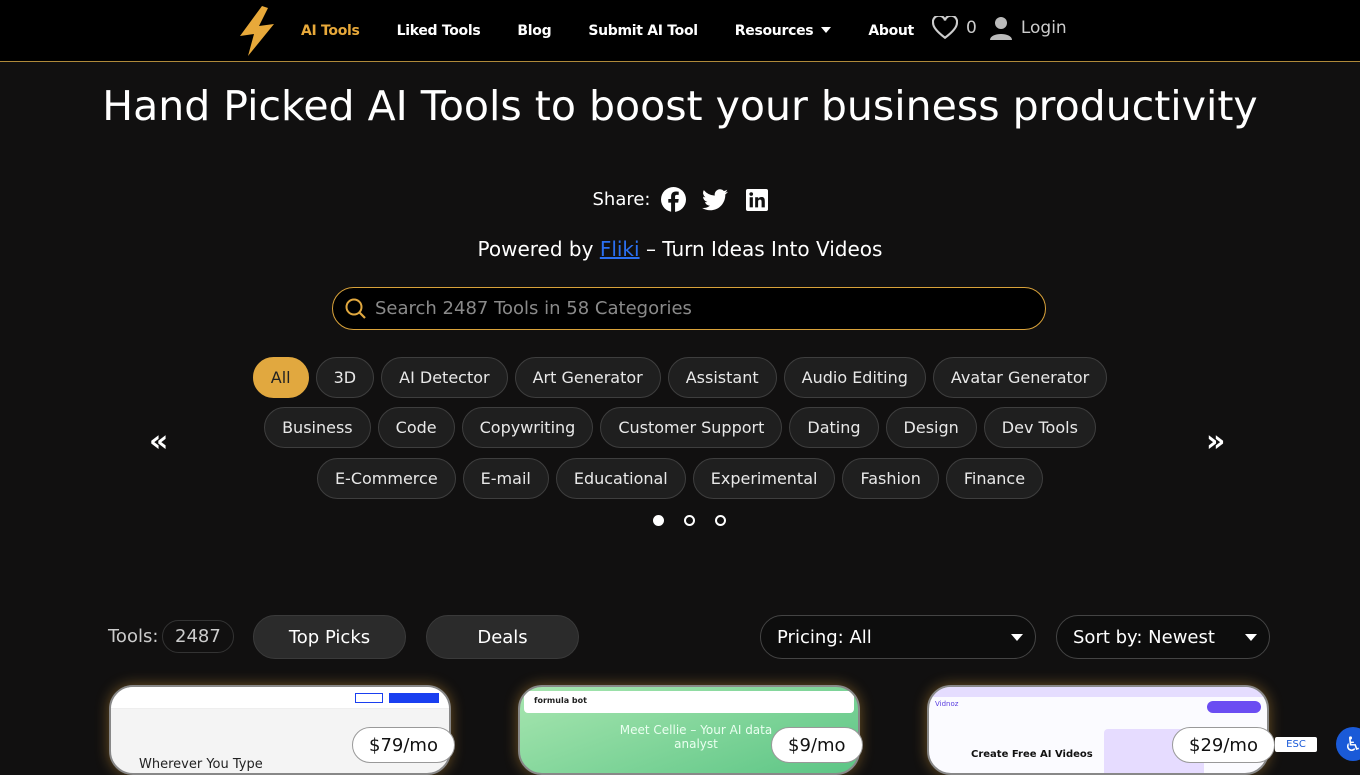 The height and width of the screenshot is (775, 1360). Describe the element at coordinates (764, 478) in the screenshot. I see `category-chip: Experimental` at that location.